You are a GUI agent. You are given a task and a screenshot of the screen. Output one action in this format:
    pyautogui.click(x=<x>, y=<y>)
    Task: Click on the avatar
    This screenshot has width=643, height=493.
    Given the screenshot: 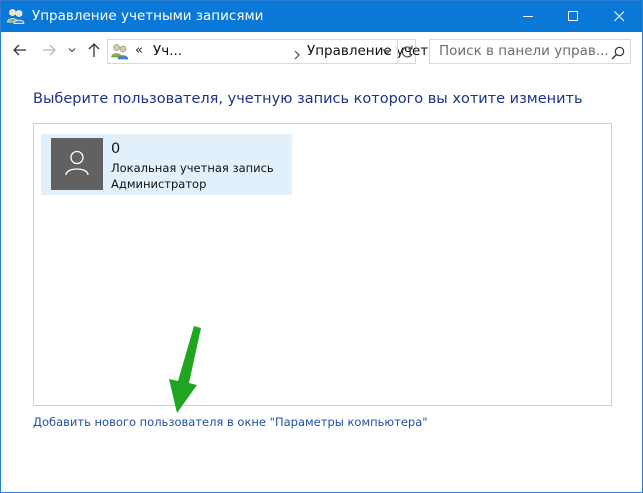 What is the action you would take?
    pyautogui.click(x=77, y=164)
    